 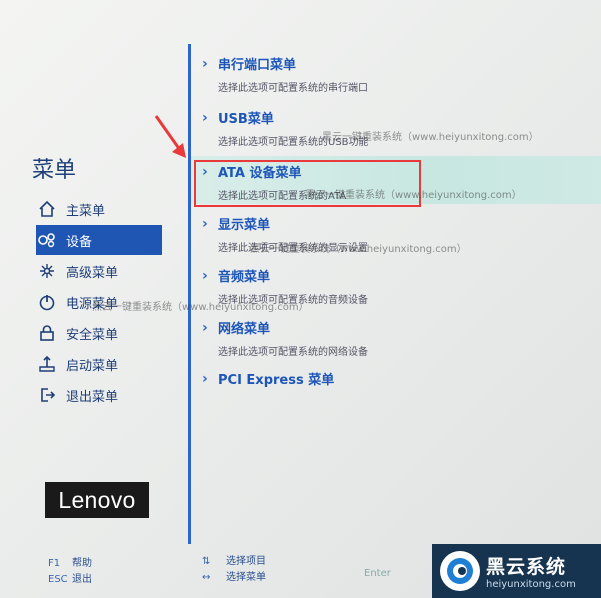 I want to click on brand-logo-icon, so click(x=460, y=571).